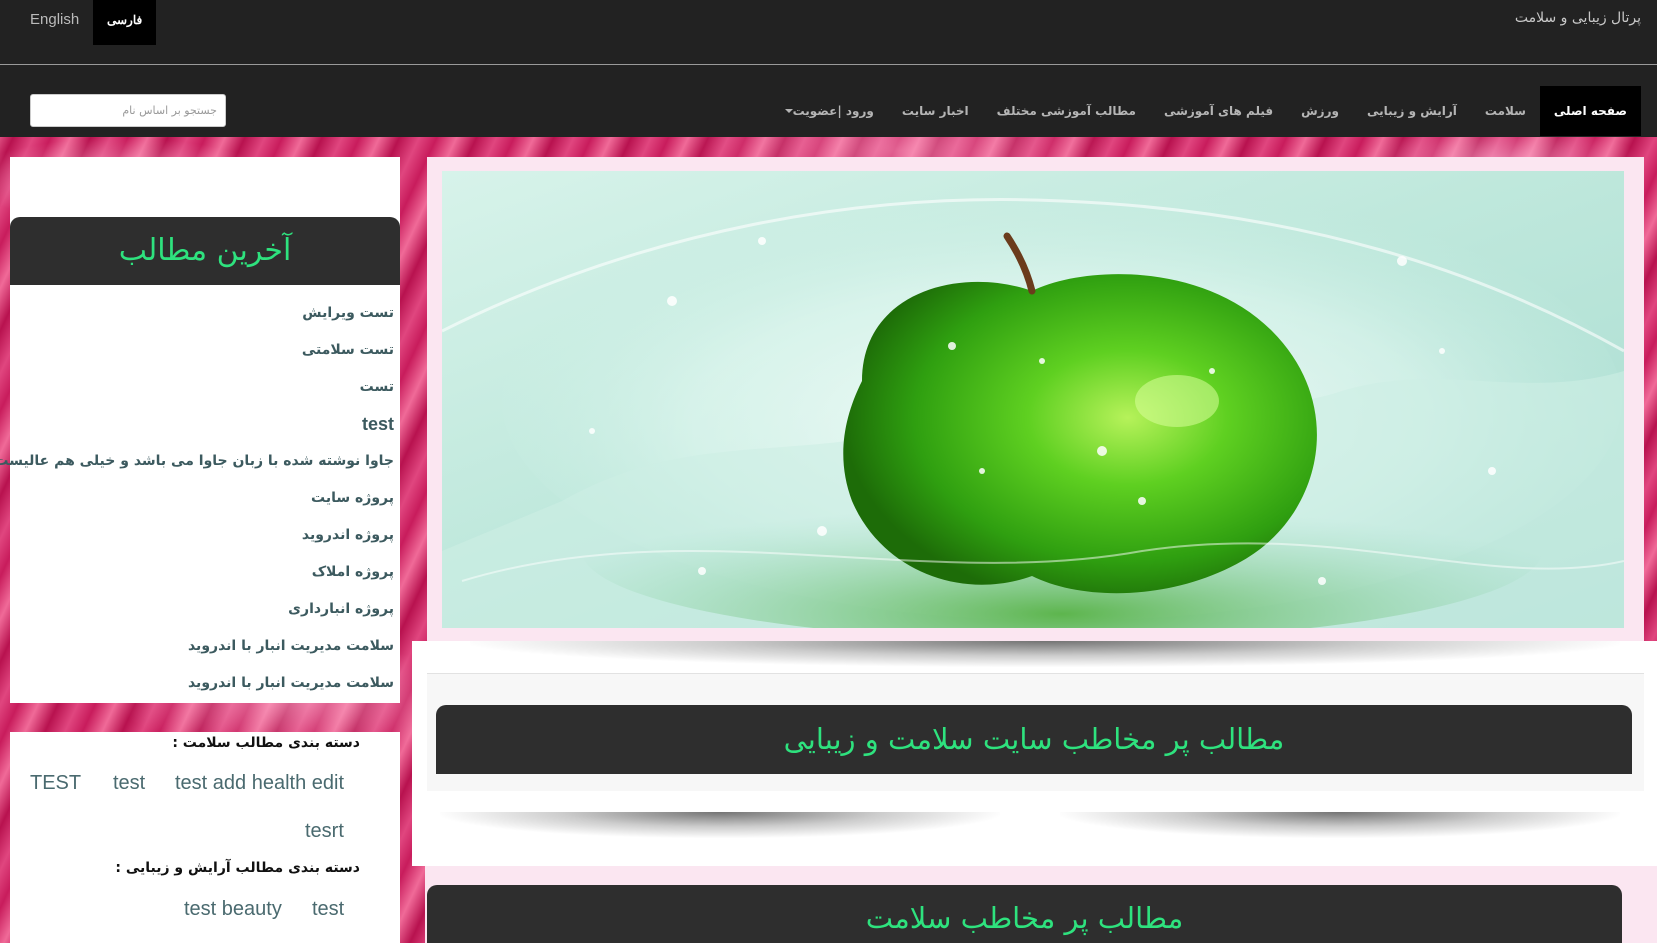  I want to click on popular-posts-title: مطالب پر مخاطب سایت سلامت و زیبایی, so click(1034, 739).